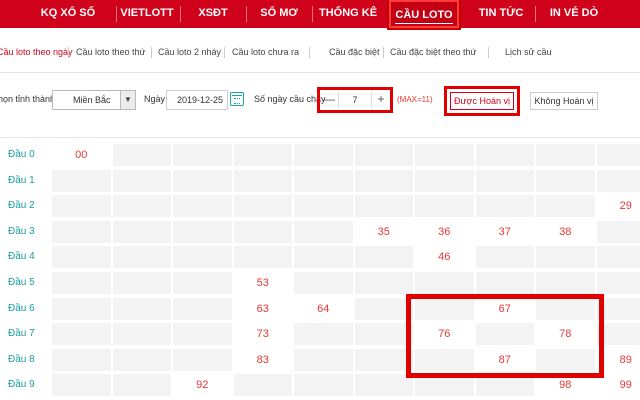 This screenshot has height=400, width=640. Describe the element at coordinates (237, 99) in the screenshot. I see `calendar-icon` at that location.